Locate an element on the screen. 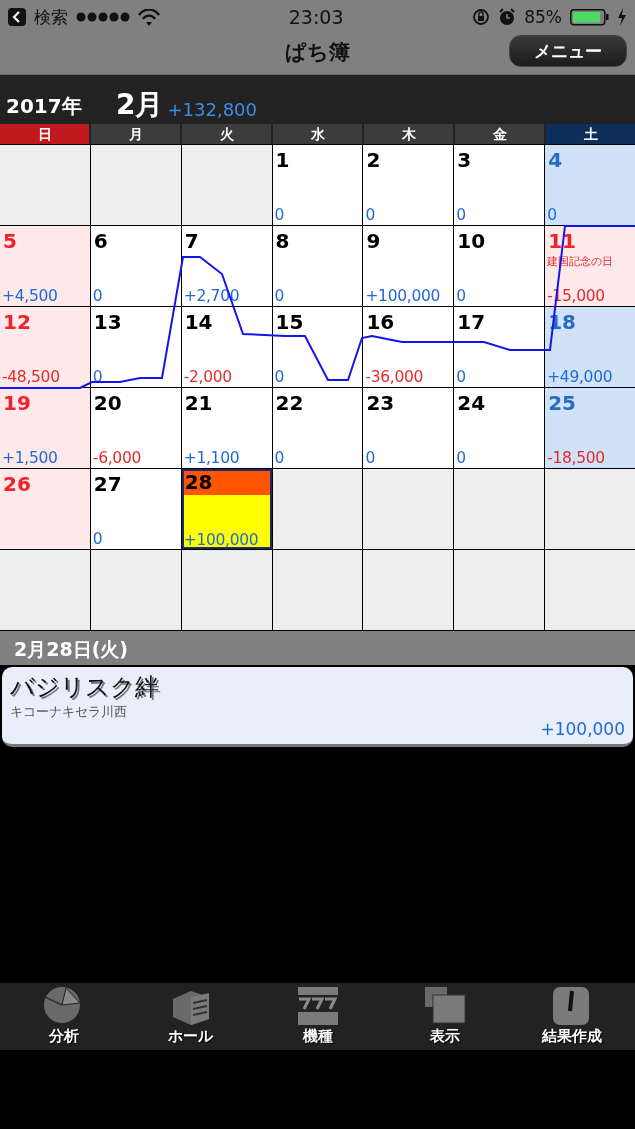  result-amount: +100,000 is located at coordinates (582, 729).